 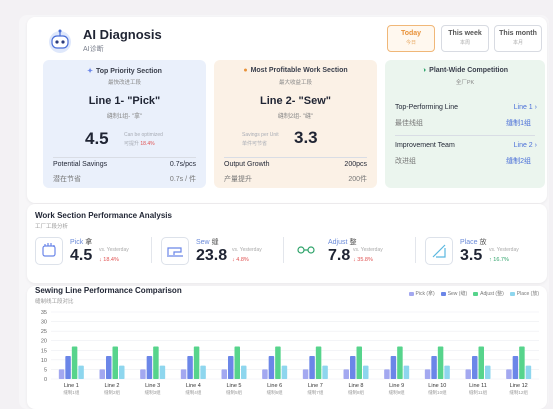 I want to click on robot-icon, so click(x=60, y=41).